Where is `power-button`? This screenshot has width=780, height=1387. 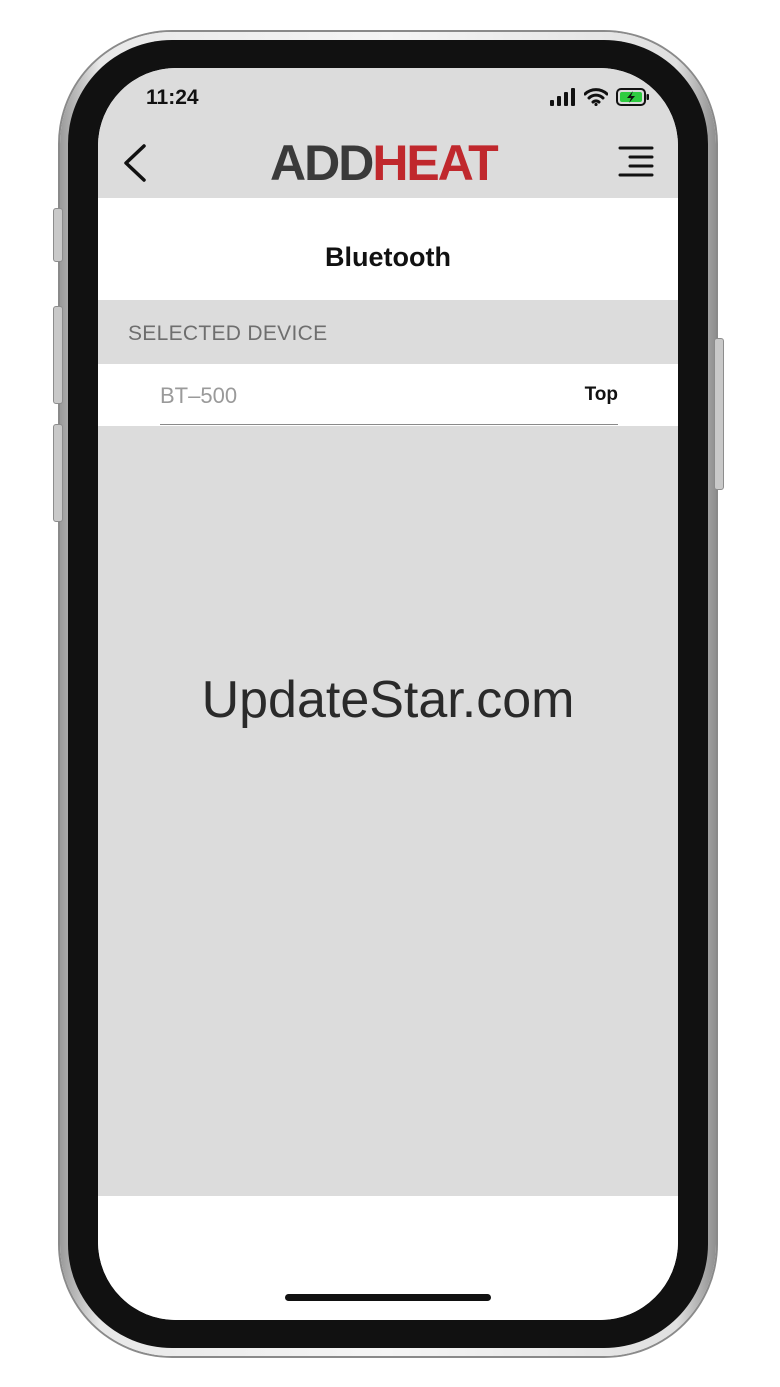 power-button is located at coordinates (719, 414).